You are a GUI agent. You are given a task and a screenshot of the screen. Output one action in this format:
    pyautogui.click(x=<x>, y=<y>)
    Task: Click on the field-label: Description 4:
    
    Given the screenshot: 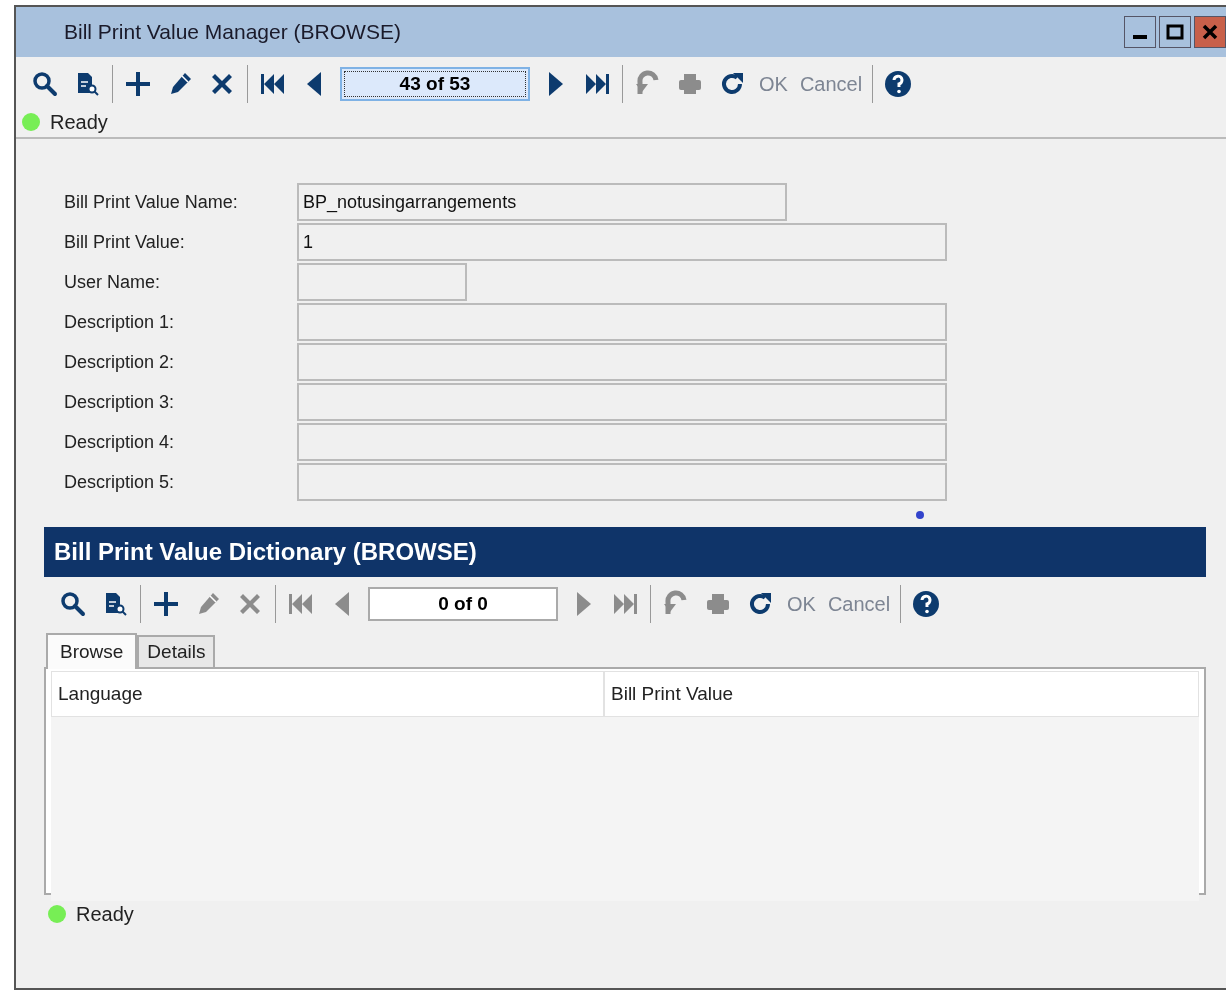 What is the action you would take?
    pyautogui.click(x=120, y=442)
    